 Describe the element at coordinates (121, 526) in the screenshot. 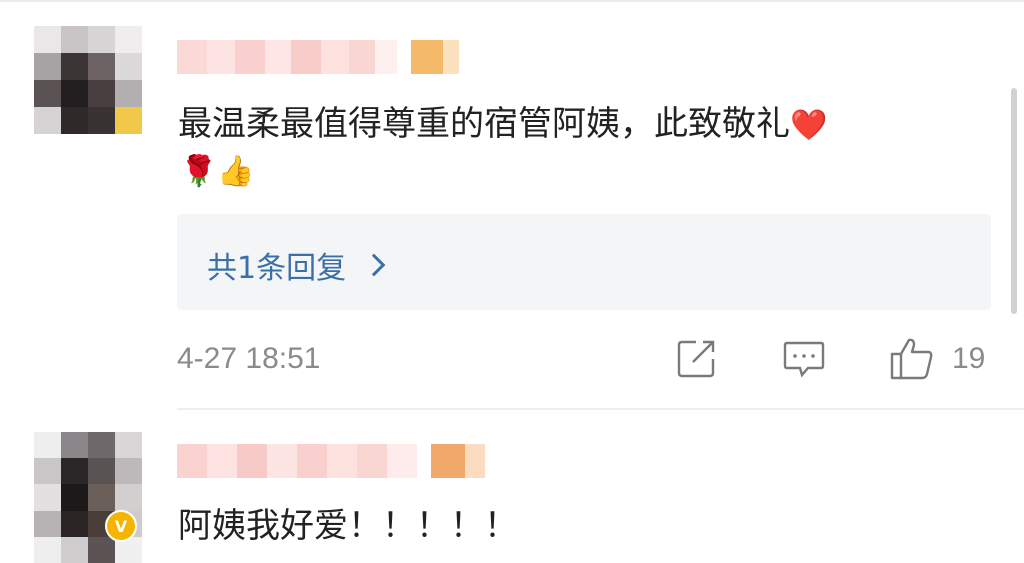

I see `verified-badge-icon: V` at that location.